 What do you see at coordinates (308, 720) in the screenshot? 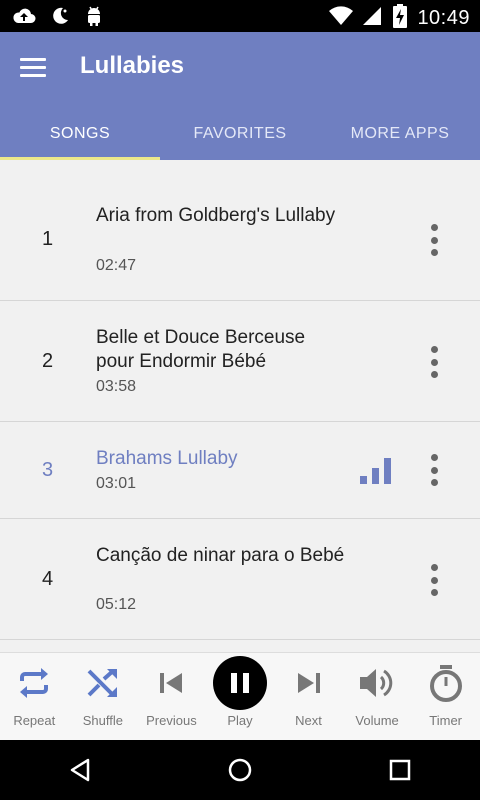
I see `next-label: Next` at bounding box center [308, 720].